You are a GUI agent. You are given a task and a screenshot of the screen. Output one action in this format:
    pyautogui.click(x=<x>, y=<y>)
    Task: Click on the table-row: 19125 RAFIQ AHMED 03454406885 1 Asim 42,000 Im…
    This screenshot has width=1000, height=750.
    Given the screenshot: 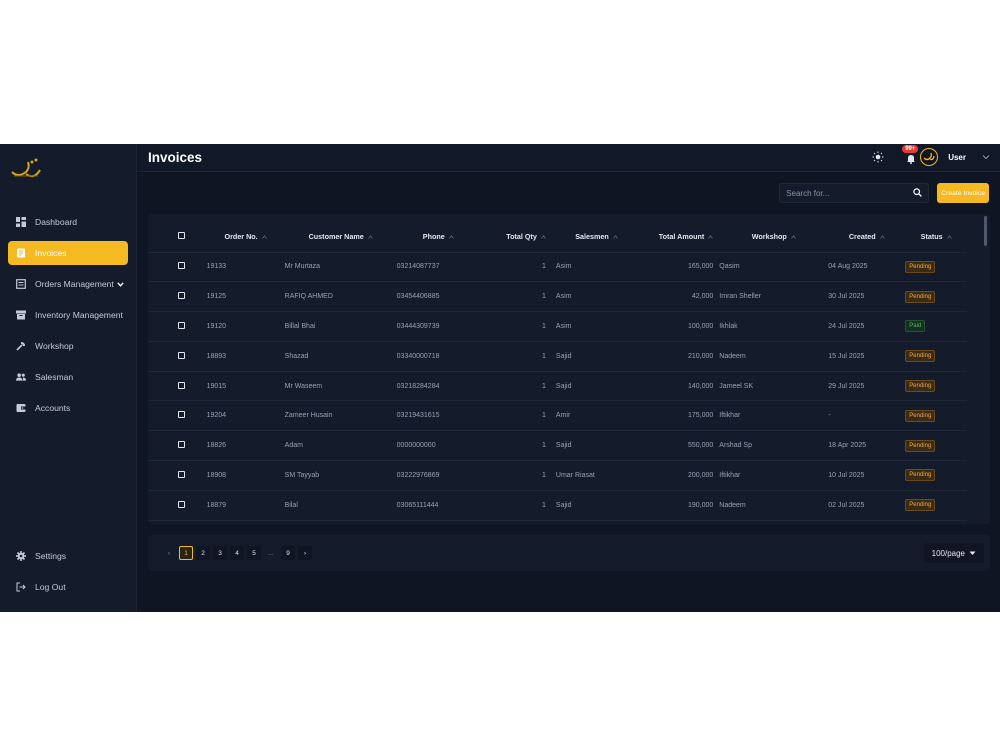 What is the action you would take?
    pyautogui.click(x=557, y=297)
    